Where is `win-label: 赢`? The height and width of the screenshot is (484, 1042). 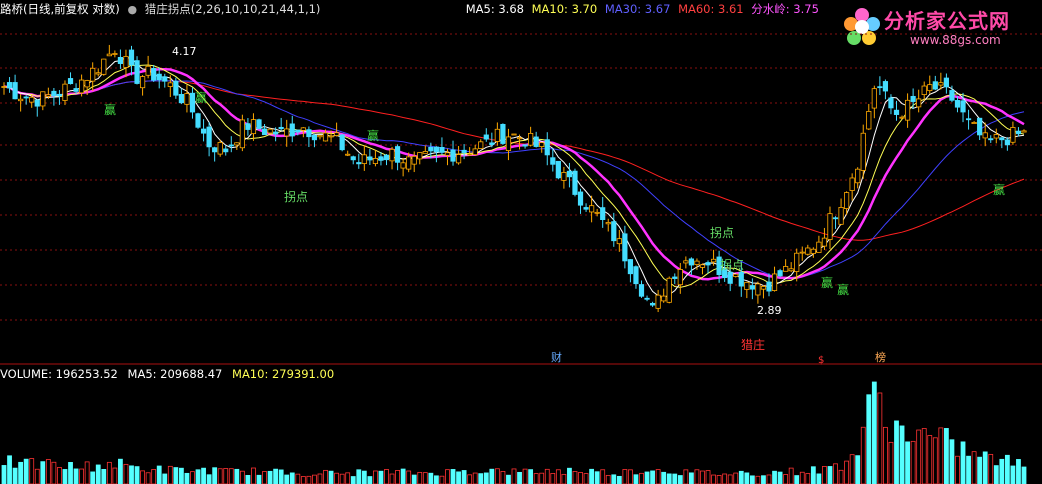
win-label: 赢 is located at coordinates (373, 135).